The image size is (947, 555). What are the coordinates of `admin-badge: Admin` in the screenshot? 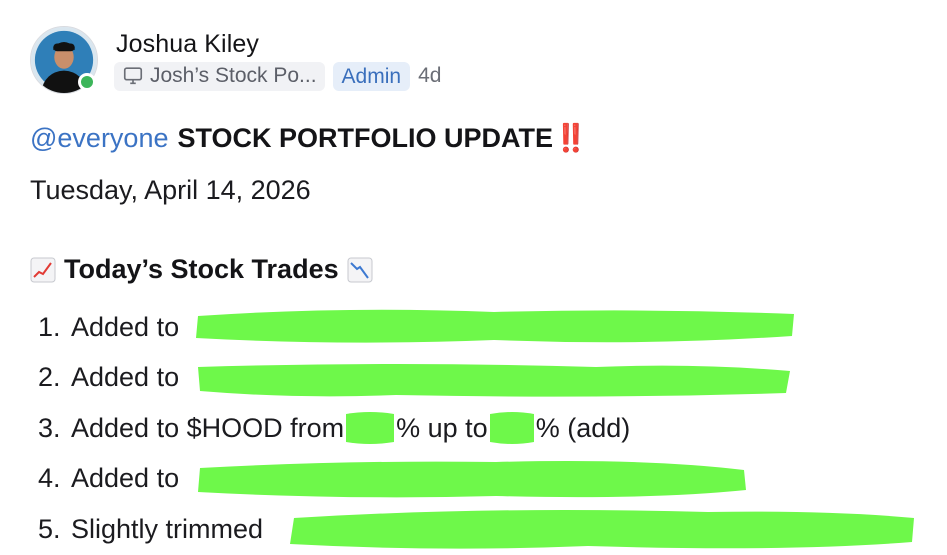 It's located at (371, 76).